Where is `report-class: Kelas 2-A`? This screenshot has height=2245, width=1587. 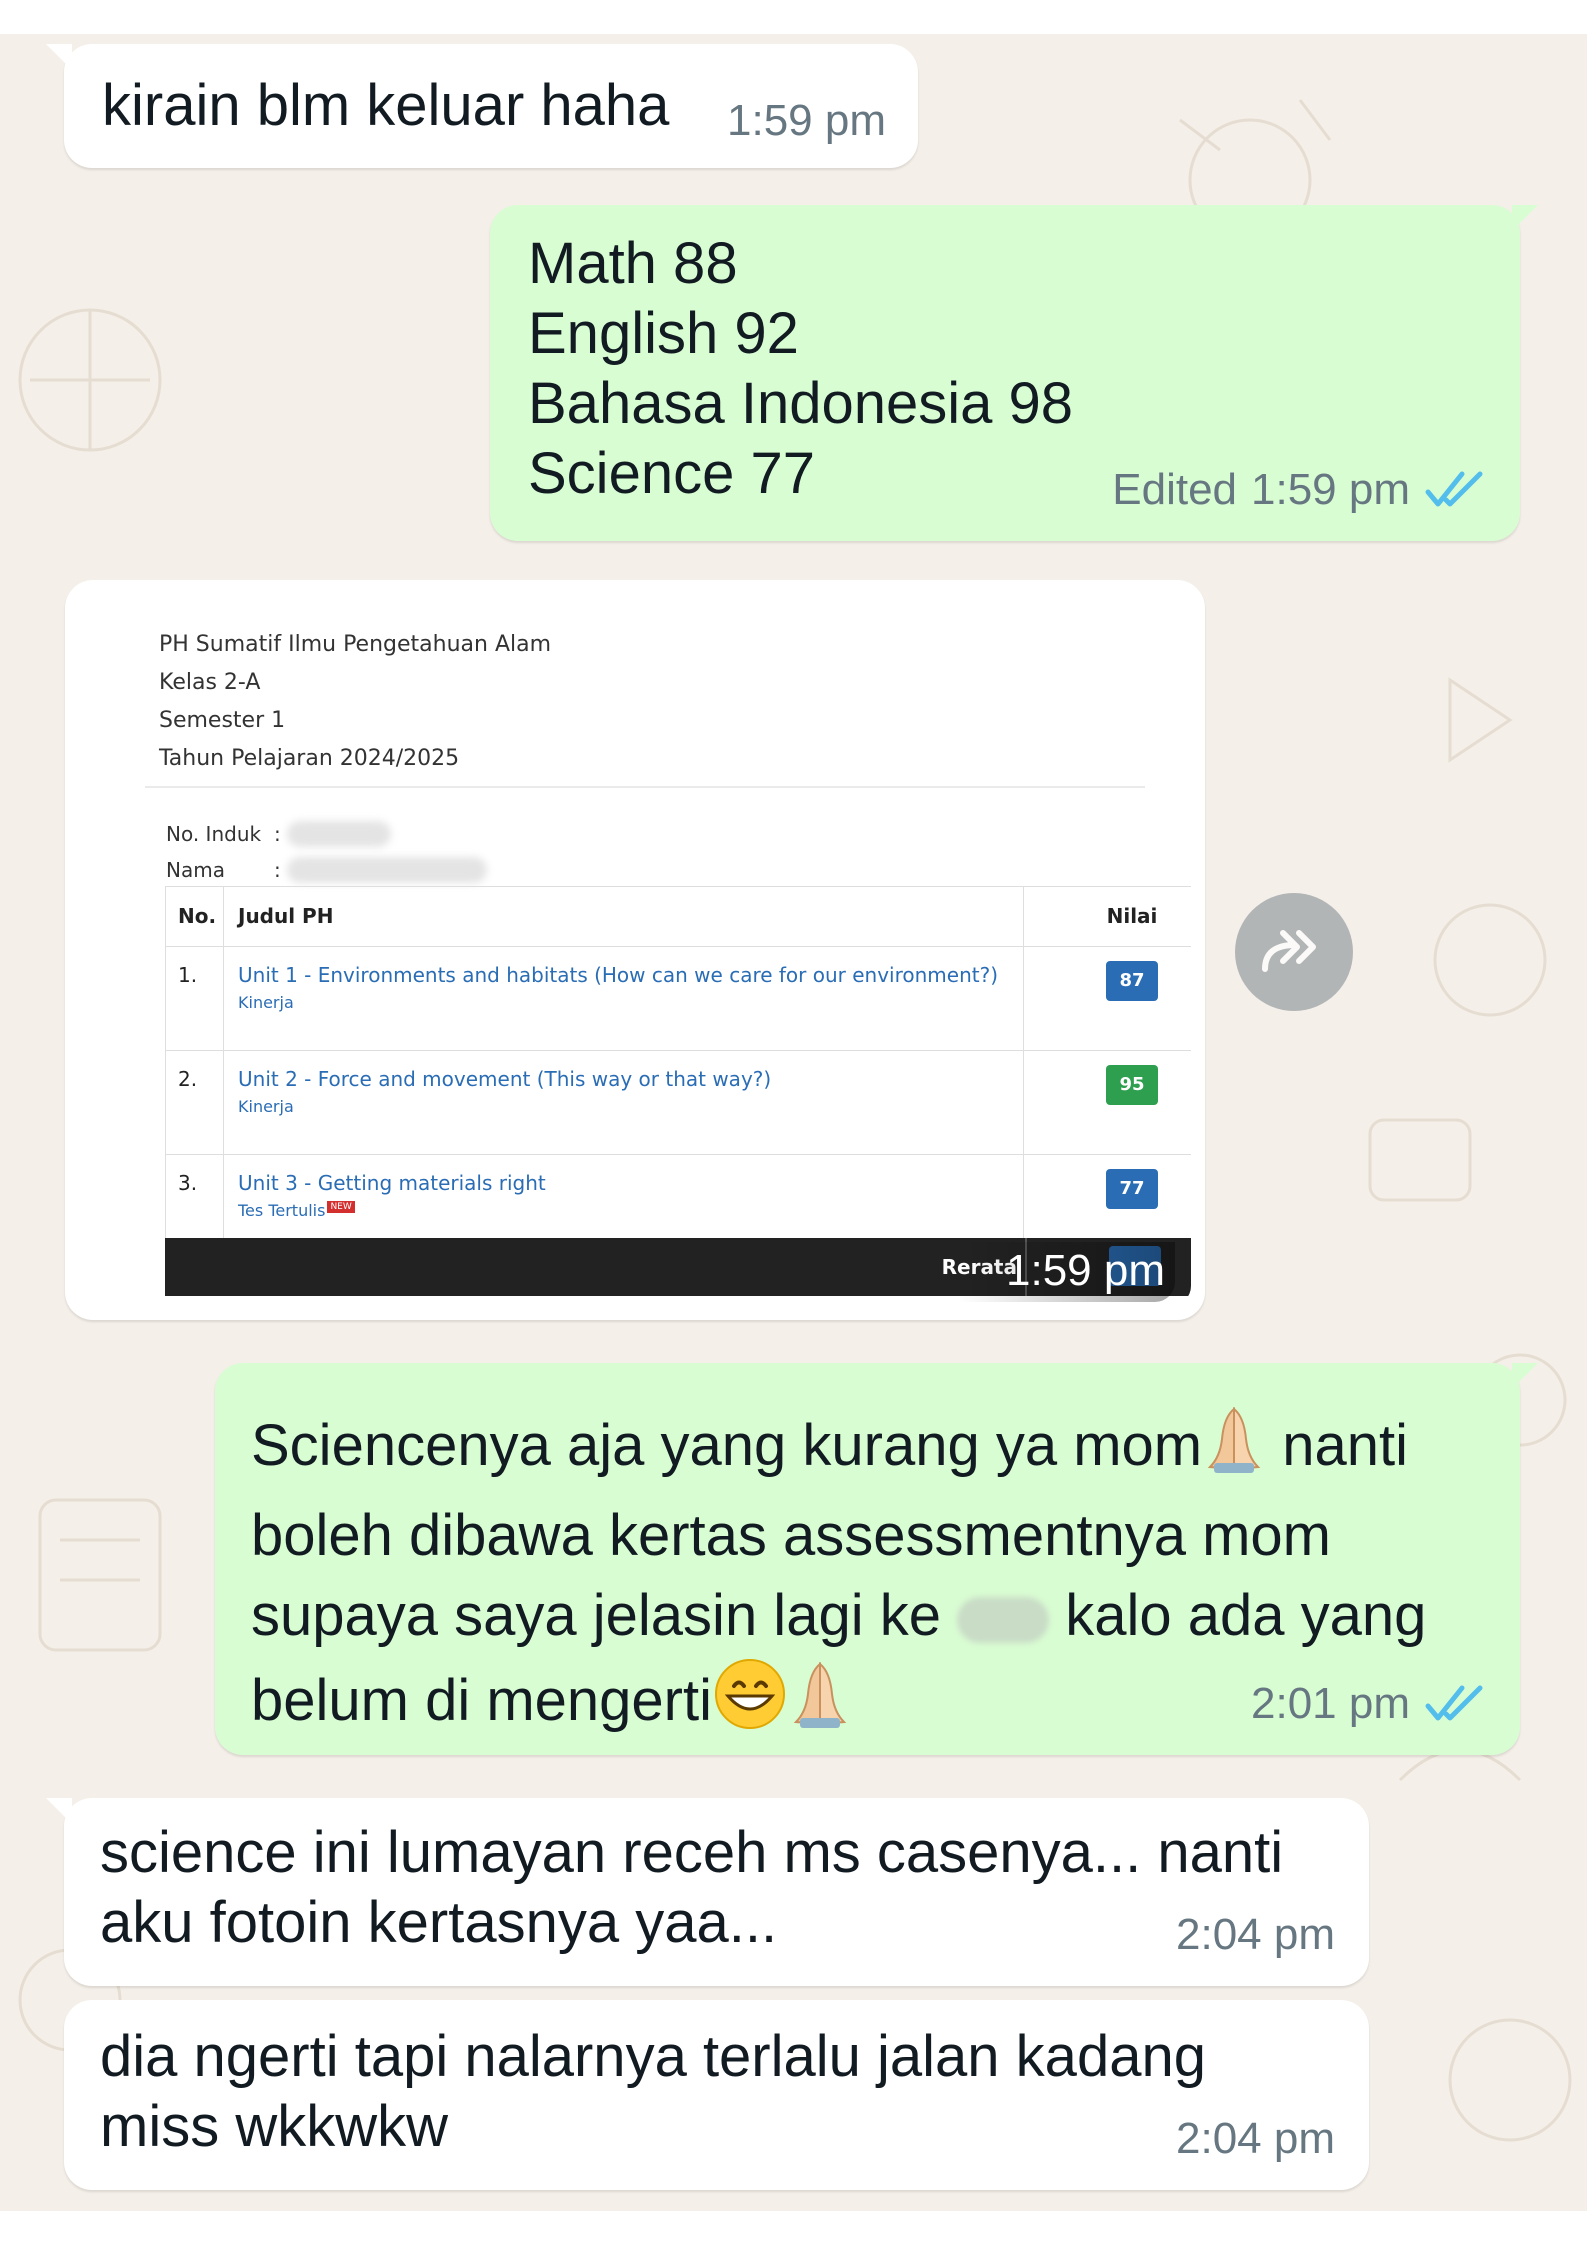
report-class: Kelas 2-A is located at coordinates (210, 682).